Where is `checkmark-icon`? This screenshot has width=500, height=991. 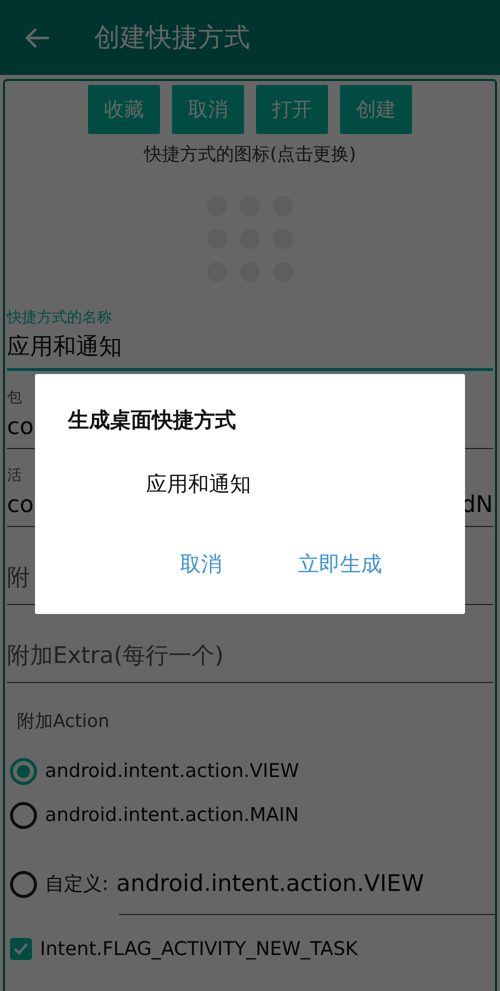 checkmark-icon is located at coordinates (21, 949).